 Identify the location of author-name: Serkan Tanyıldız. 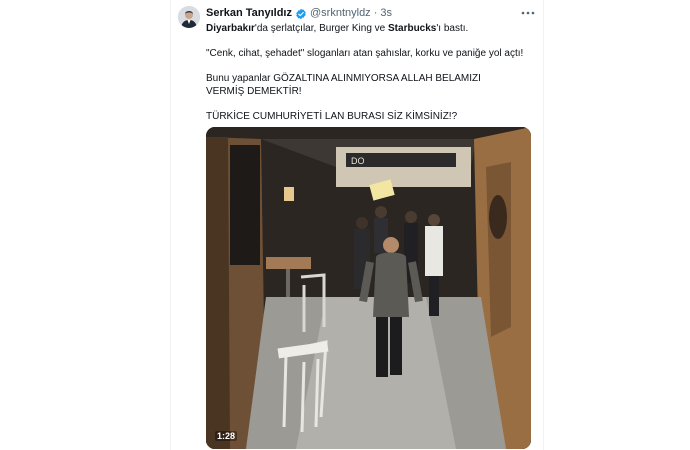
(249, 13).